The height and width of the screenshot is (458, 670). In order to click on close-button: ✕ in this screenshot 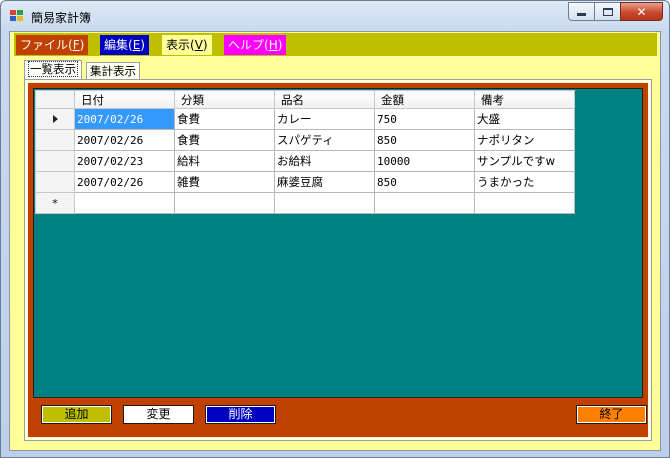, I will do `click(641, 11)`.